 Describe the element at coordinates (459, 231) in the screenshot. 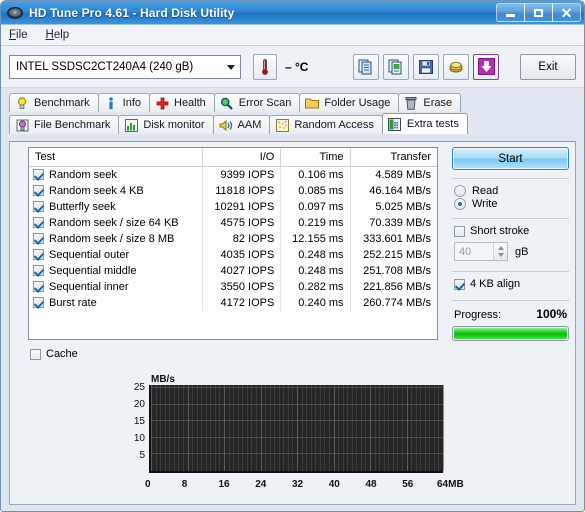

I see `short-stroke-checkbox-box` at that location.